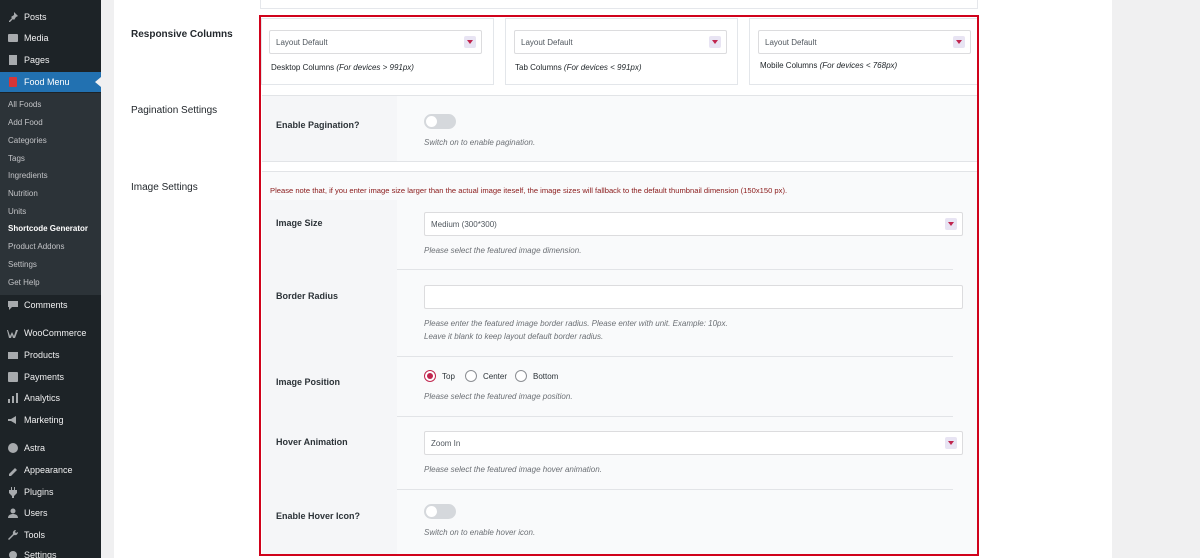 The height and width of the screenshot is (558, 1200). Describe the element at coordinates (440, 511) in the screenshot. I see `enable-hover-icon-toggle` at that location.